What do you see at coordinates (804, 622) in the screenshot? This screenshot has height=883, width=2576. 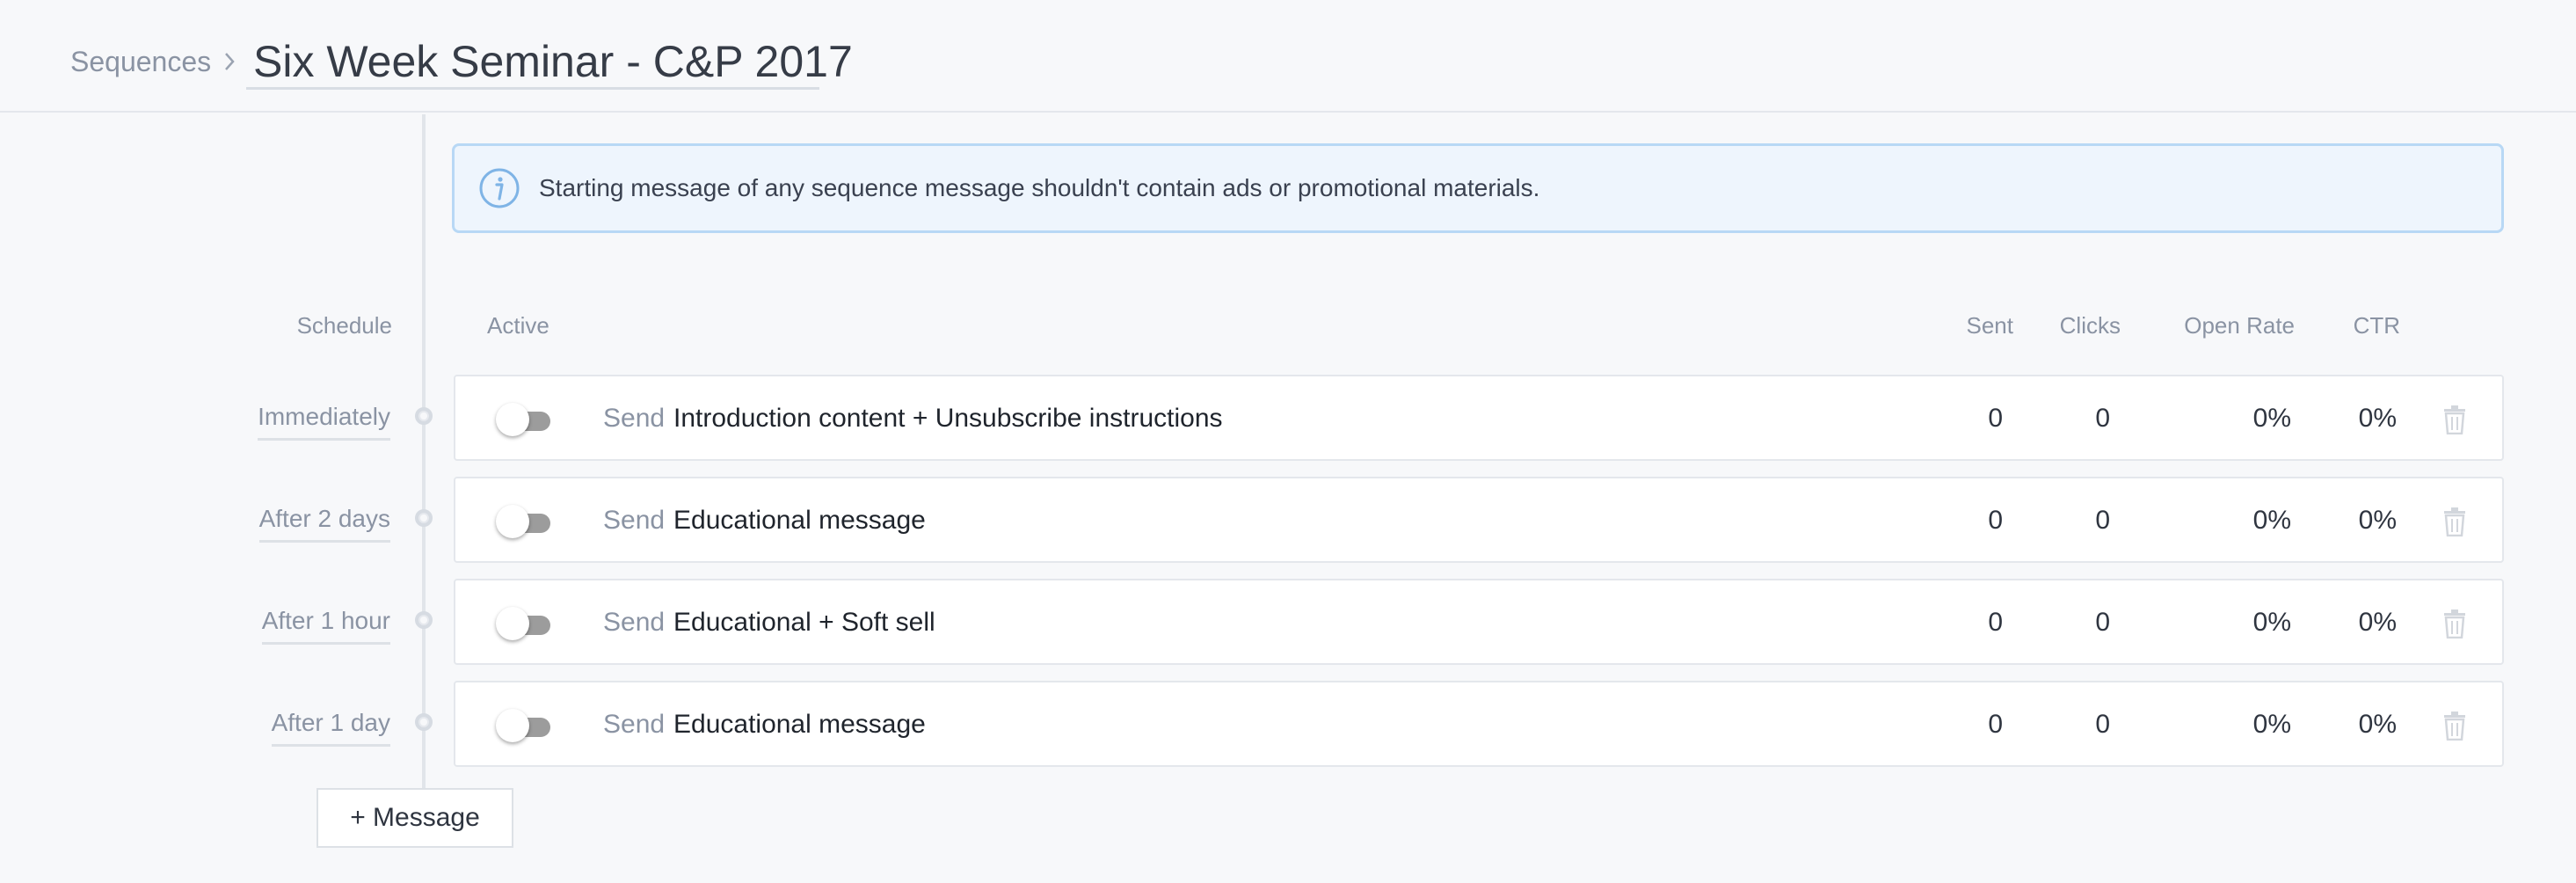 I see `message-title-link: Educational + Soft sell` at bounding box center [804, 622].